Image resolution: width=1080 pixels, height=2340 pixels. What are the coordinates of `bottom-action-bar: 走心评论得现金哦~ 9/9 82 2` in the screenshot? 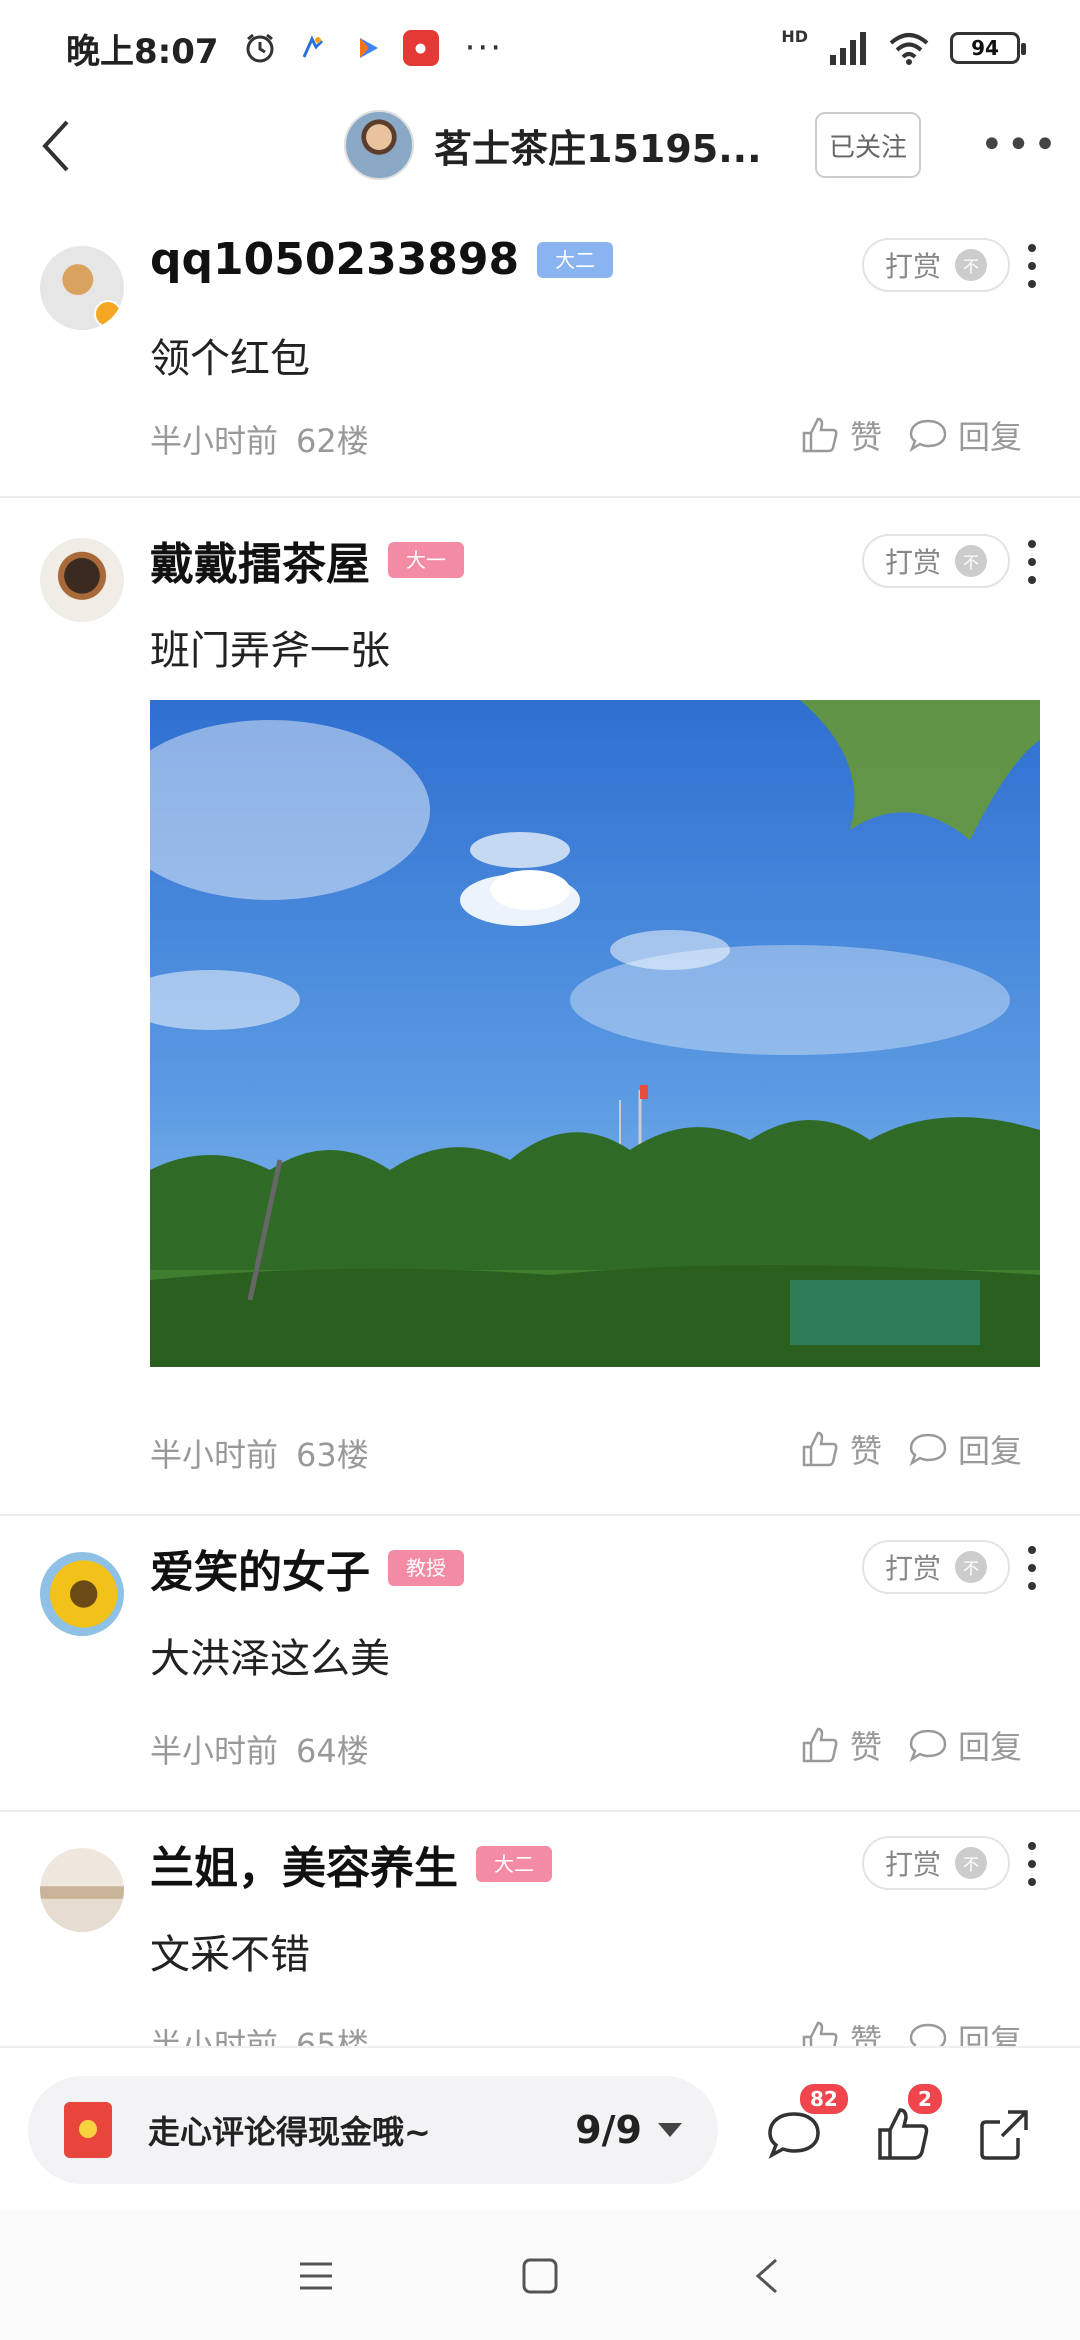 It's located at (540, 2128).